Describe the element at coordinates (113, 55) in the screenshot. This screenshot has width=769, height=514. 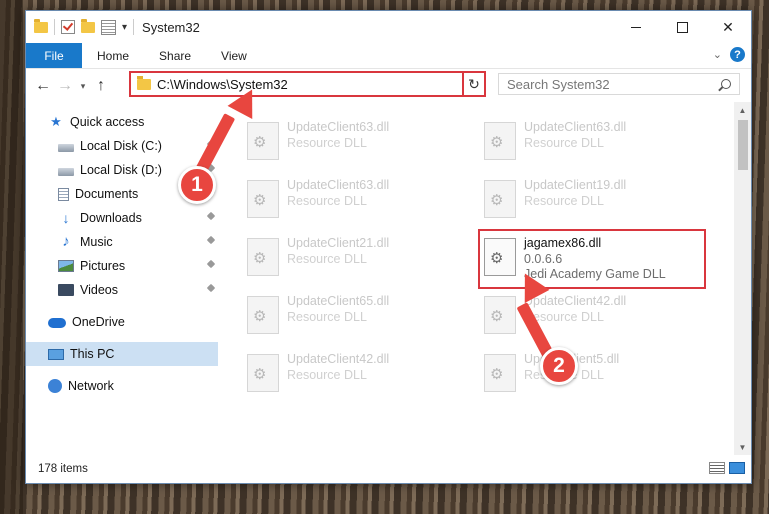
I see `tab-home: Home` at that location.